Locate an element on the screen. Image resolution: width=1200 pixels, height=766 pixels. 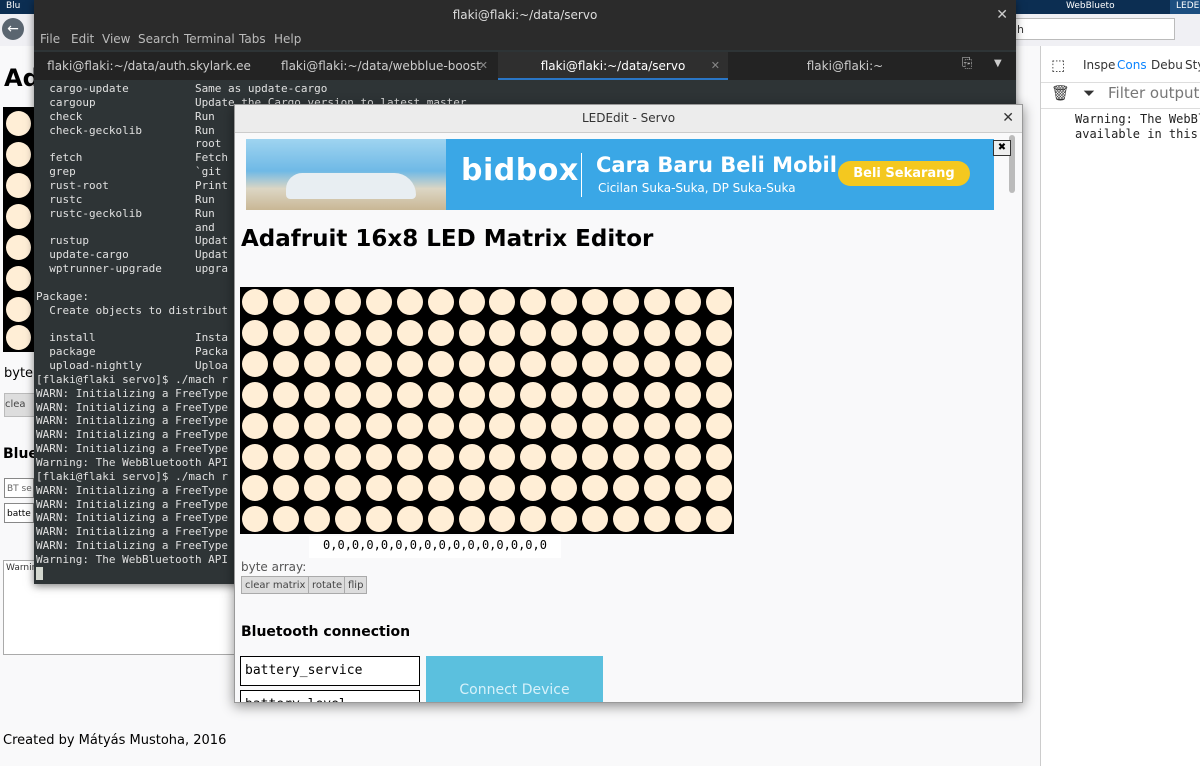
browser-tab: WebBlueto is located at coordinates (1105, 7).